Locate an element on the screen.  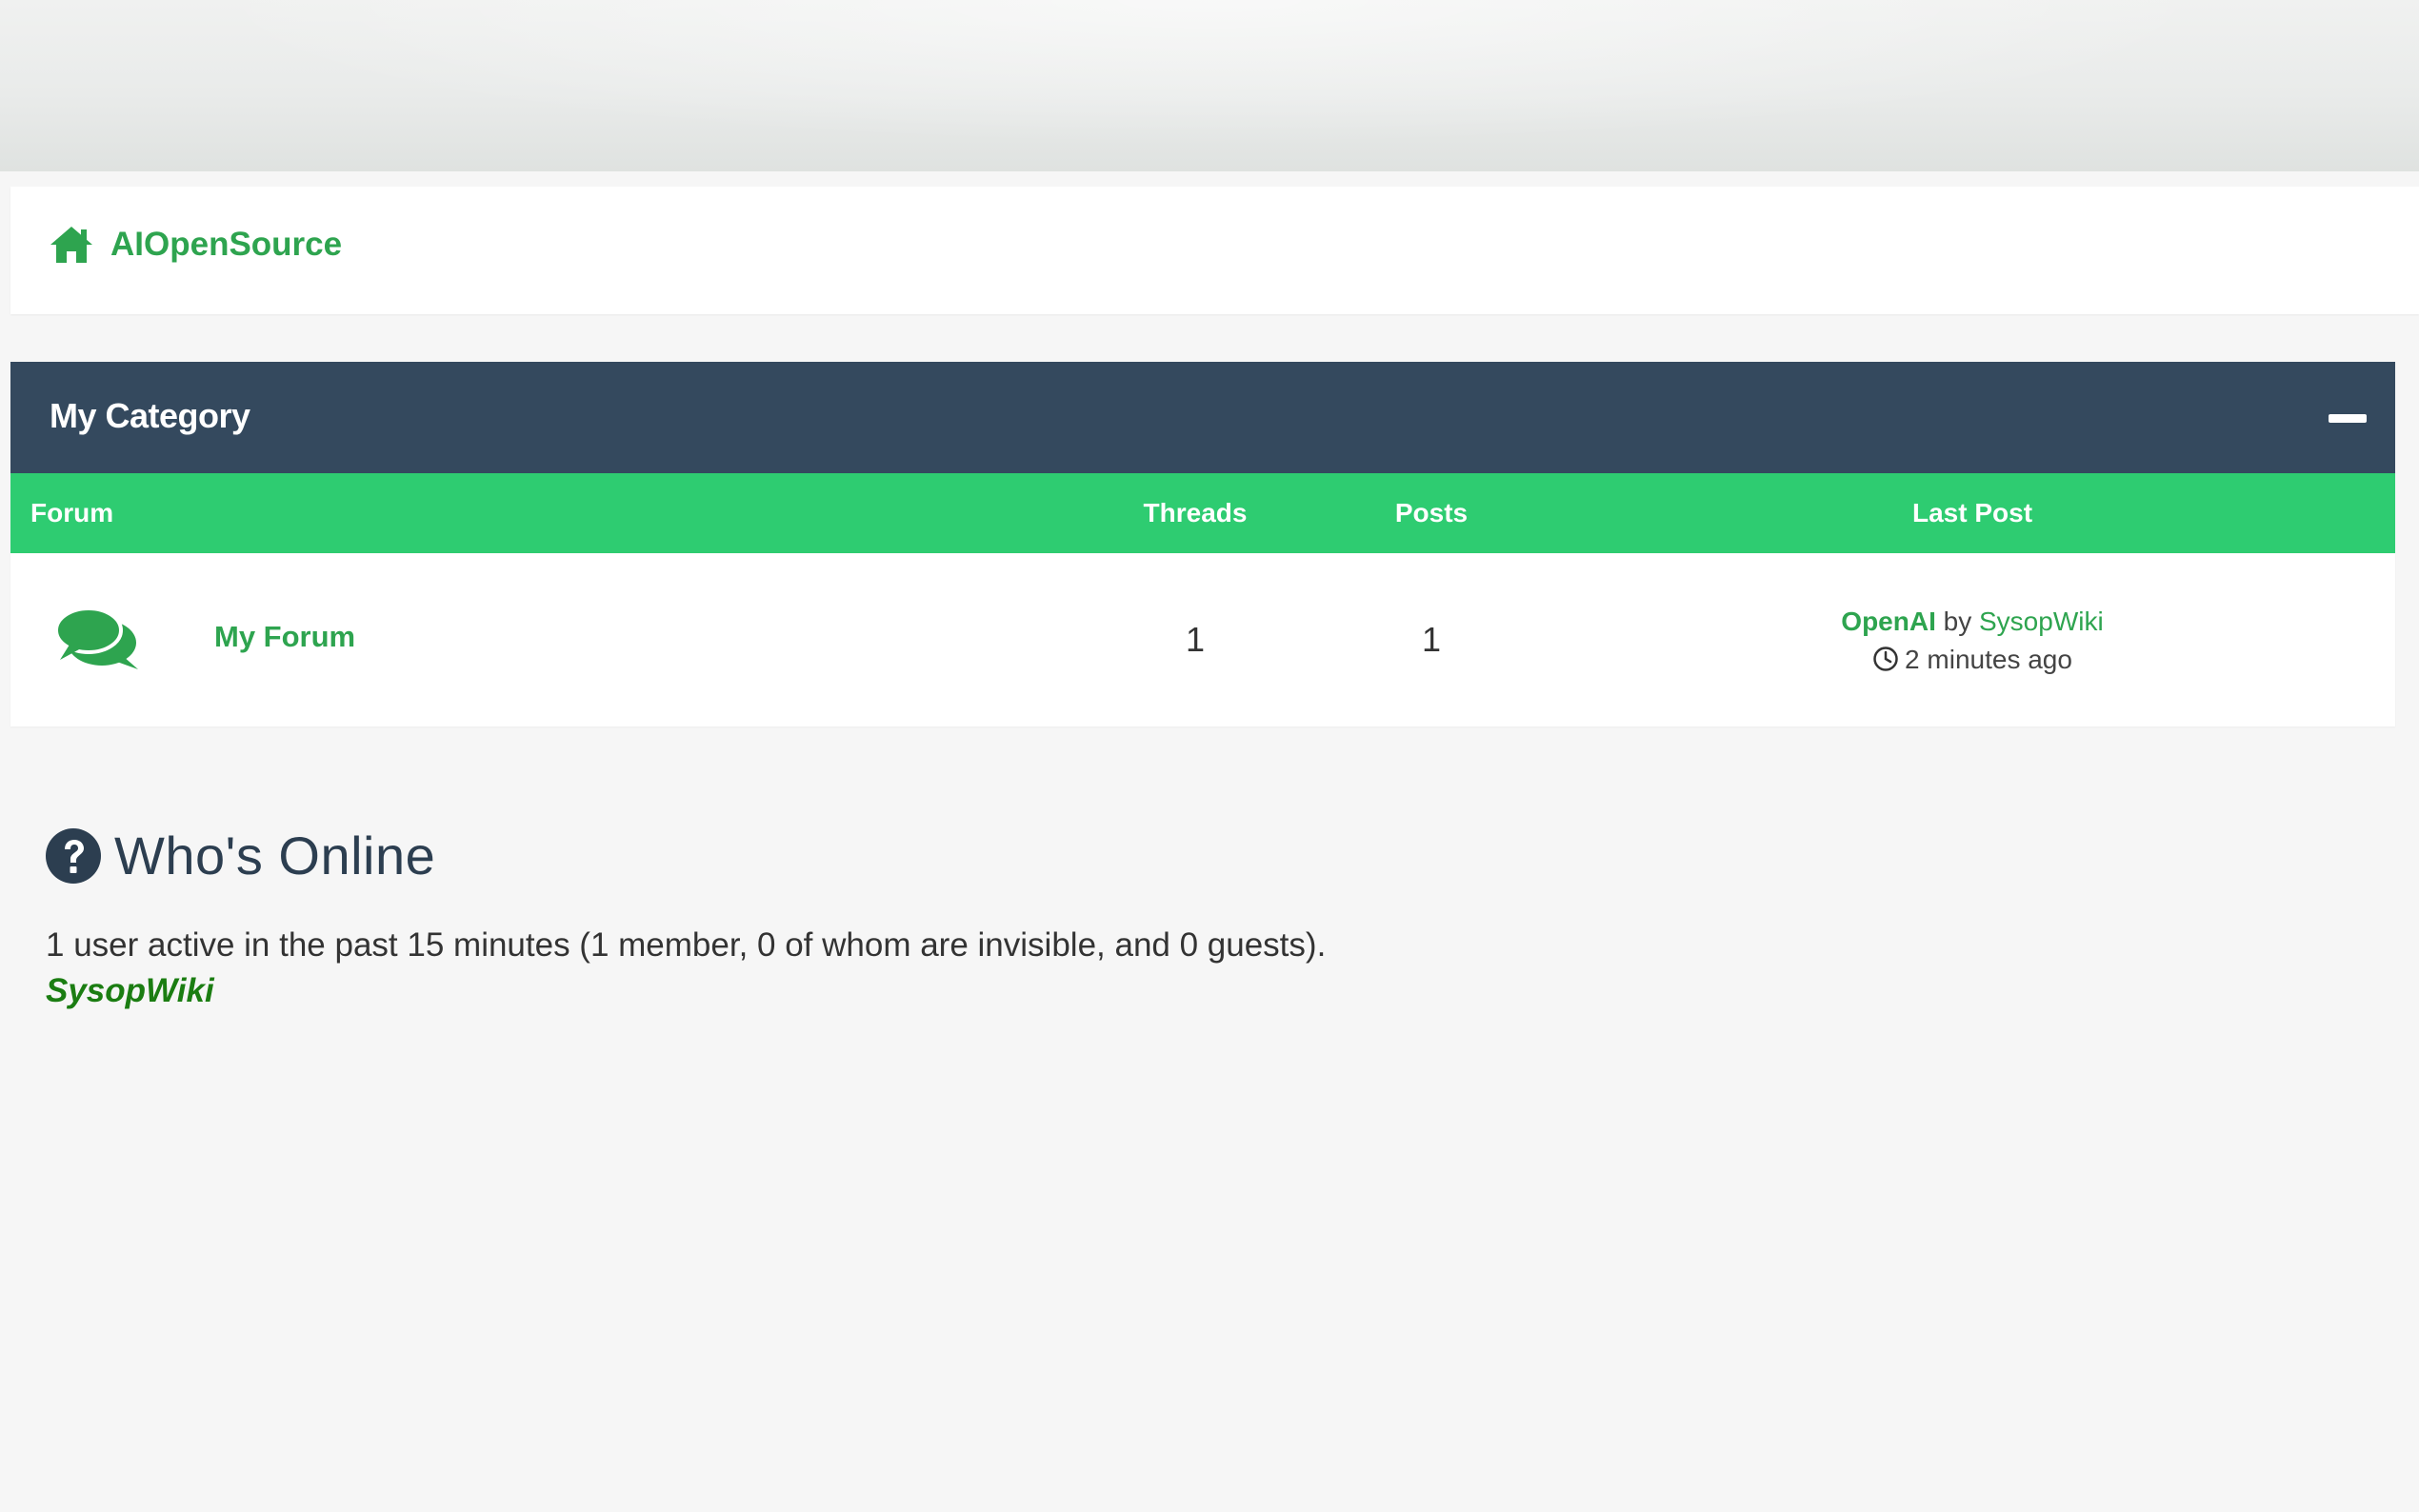
whos-online-title: Who's Online is located at coordinates (275, 855).